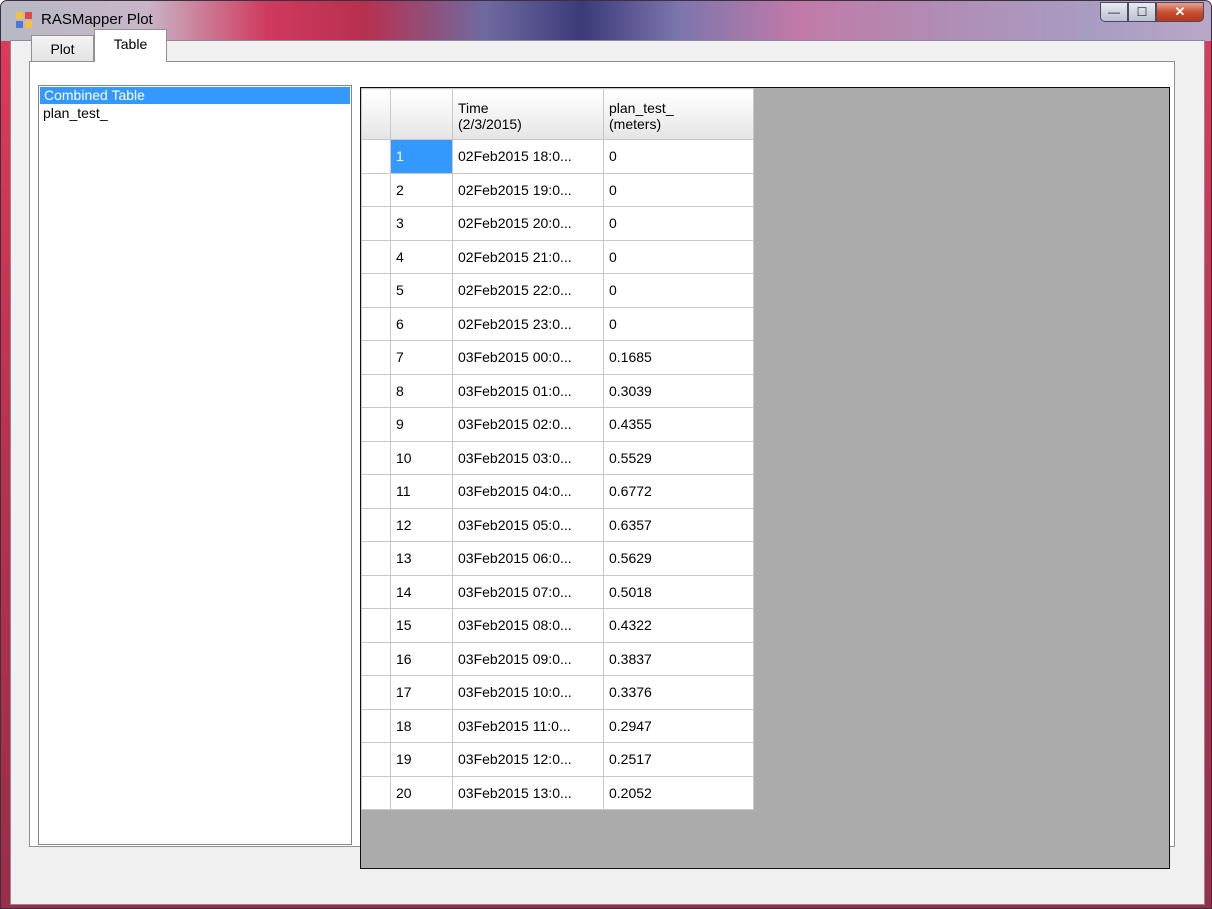  I want to click on close-button: ✕, so click(1180, 12).